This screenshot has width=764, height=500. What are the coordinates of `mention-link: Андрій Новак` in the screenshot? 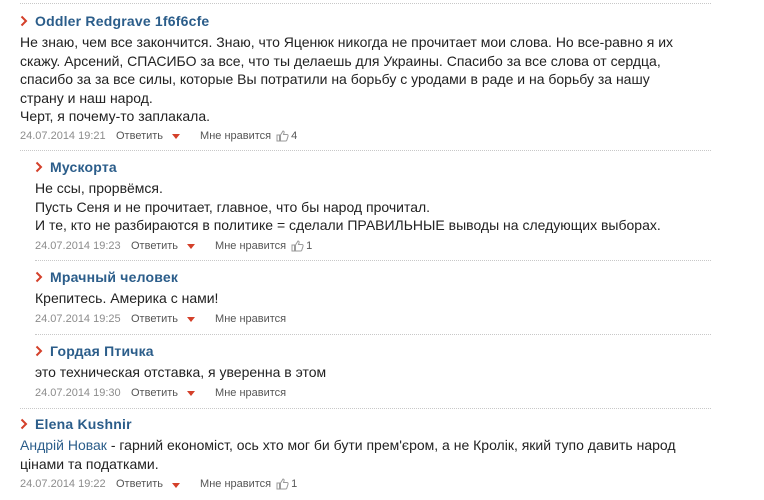 It's located at (63, 445).